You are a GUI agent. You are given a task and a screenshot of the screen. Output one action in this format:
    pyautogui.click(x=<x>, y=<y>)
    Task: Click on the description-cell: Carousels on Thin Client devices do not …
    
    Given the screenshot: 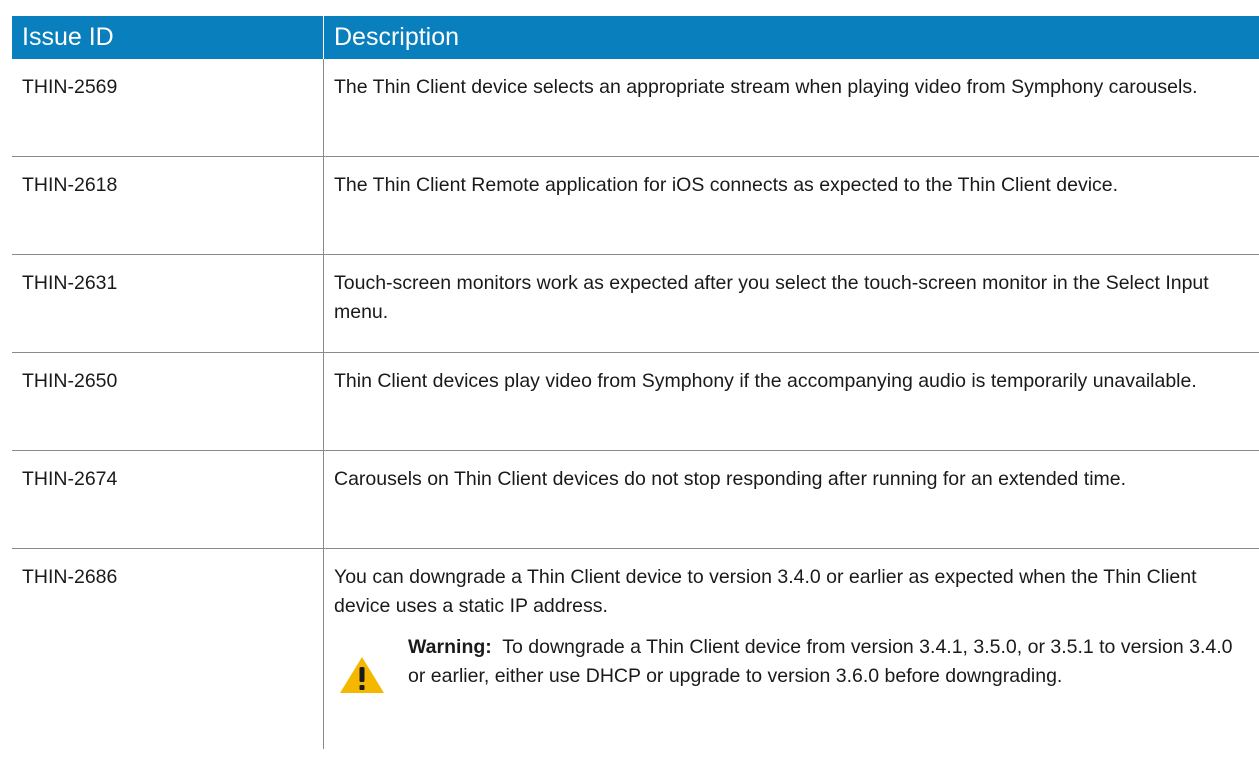 What is the action you would take?
    pyautogui.click(x=730, y=479)
    